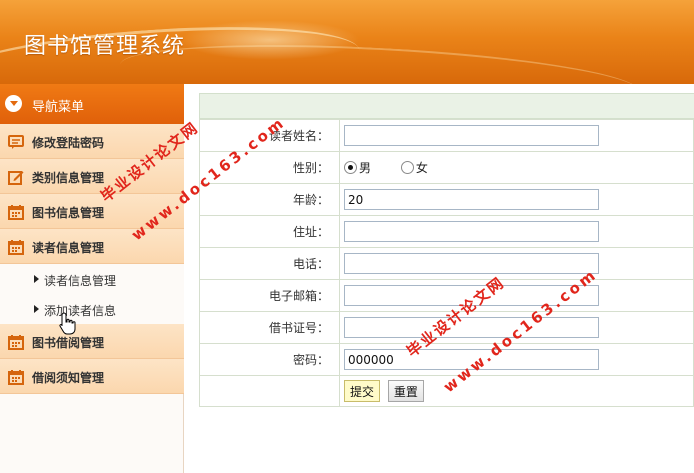 The image size is (694, 473). What do you see at coordinates (16, 142) in the screenshot?
I see `chat-icon` at bounding box center [16, 142].